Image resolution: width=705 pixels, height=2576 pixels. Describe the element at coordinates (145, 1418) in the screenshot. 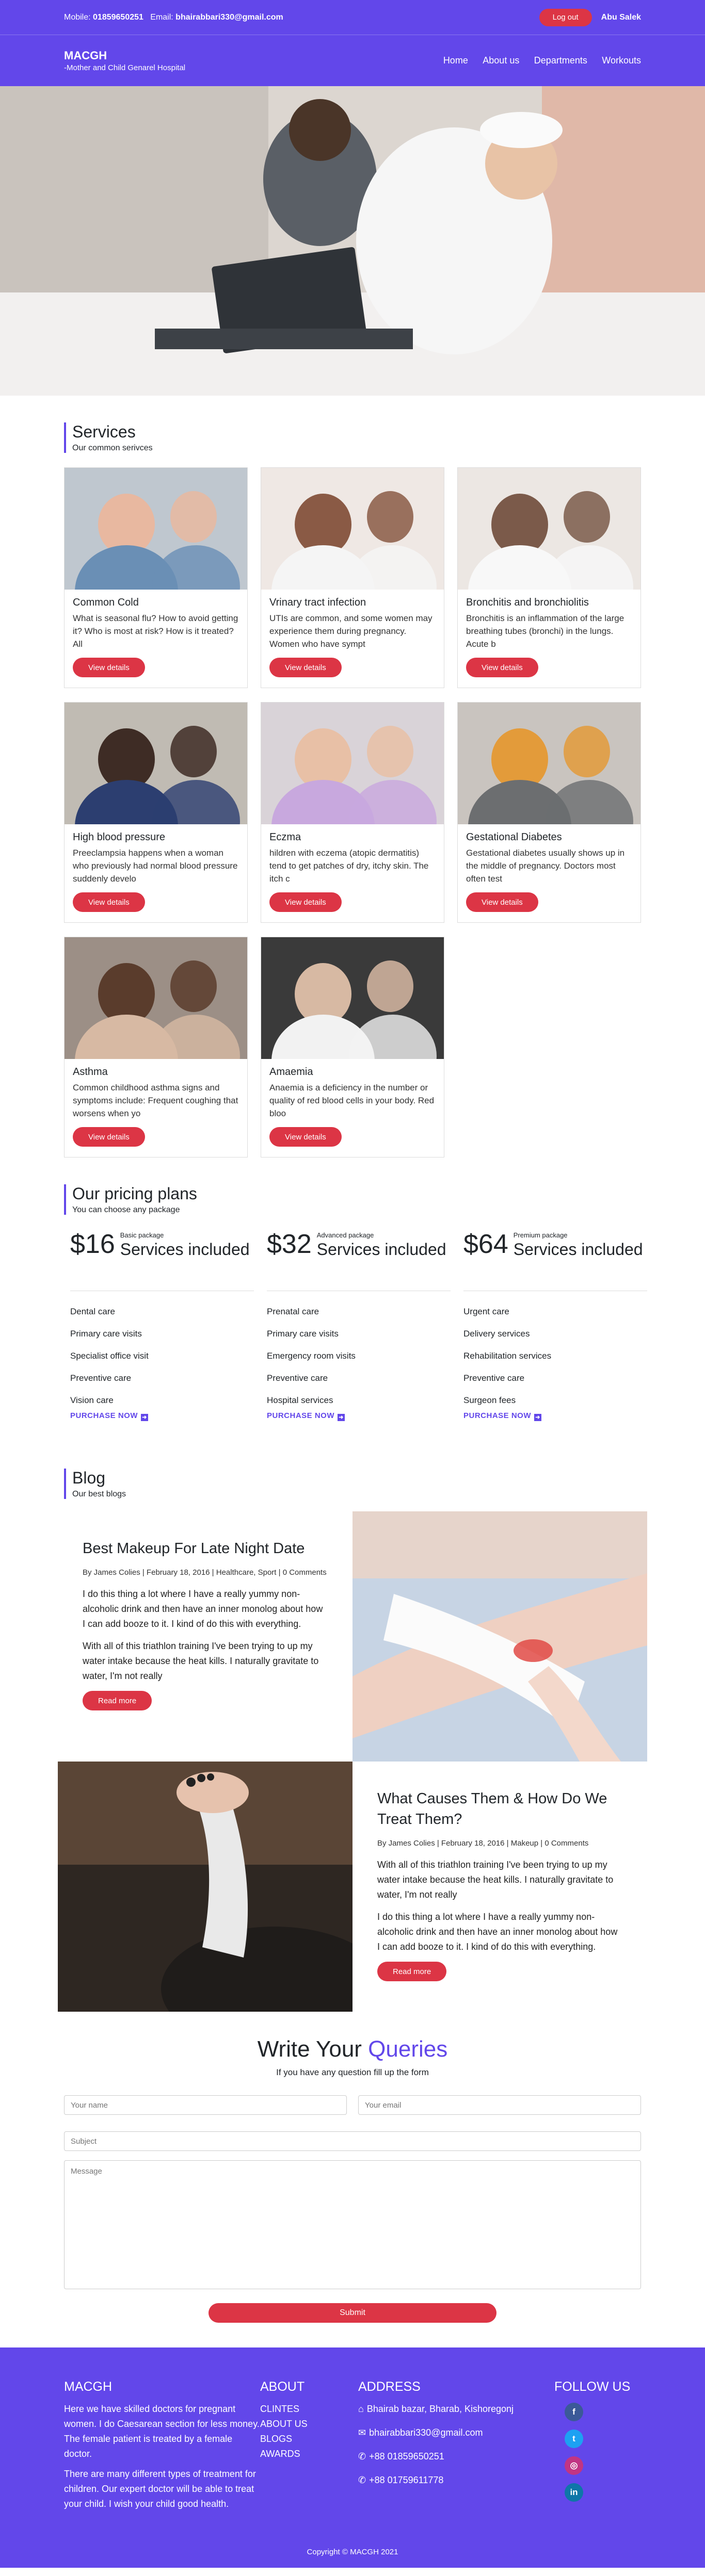

I see `arrow-right-icon: ➜` at that location.